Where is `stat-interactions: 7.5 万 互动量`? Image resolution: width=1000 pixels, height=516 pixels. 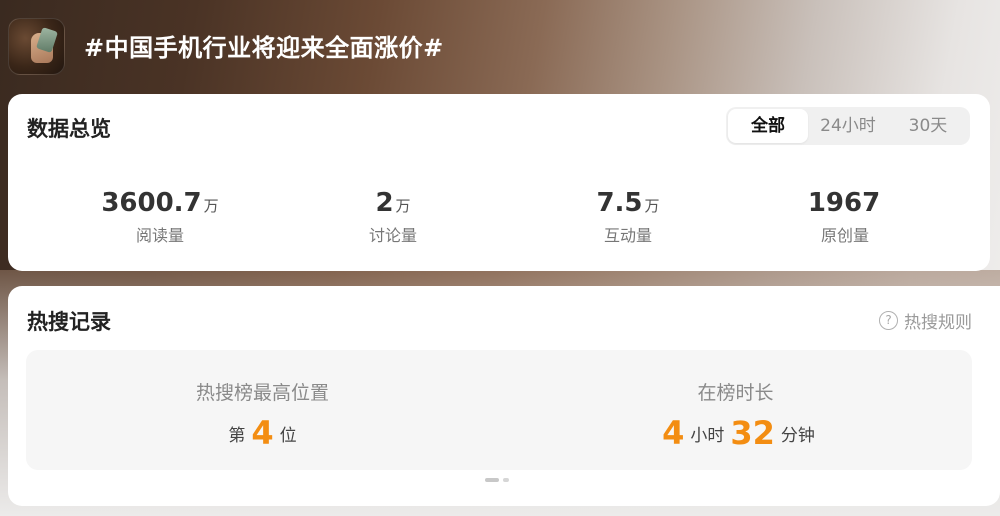
stat-interactions: 7.5 万 互动量 is located at coordinates (628, 216).